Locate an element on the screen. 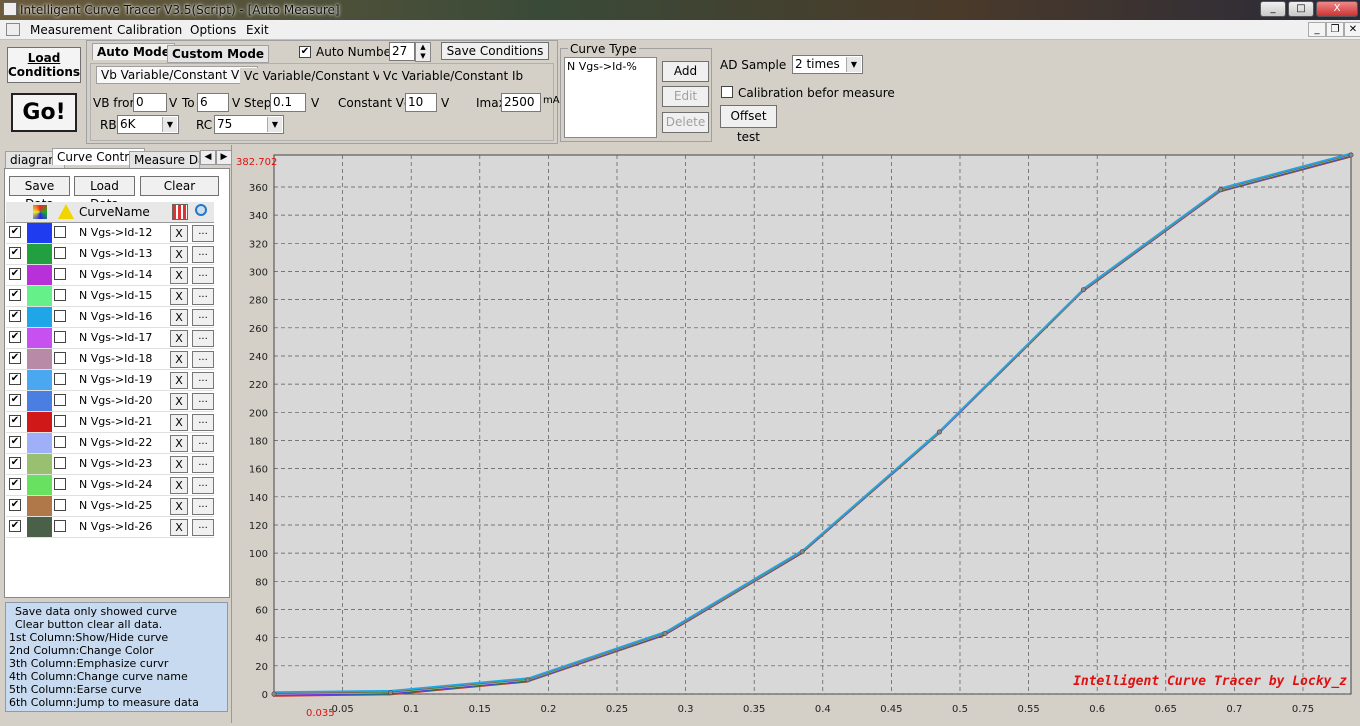  delete-button: Delete is located at coordinates (685, 122).